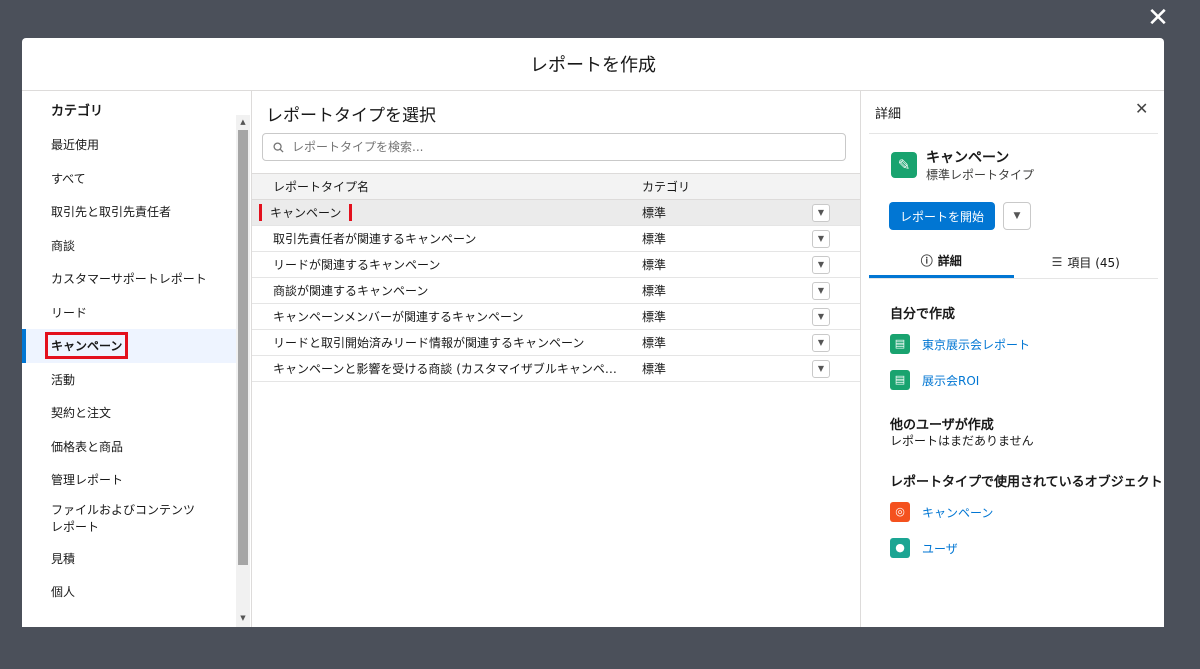 The height and width of the screenshot is (669, 1200). What do you see at coordinates (904, 165) in the screenshot?
I see `campaign-report-icon: ✎` at bounding box center [904, 165].